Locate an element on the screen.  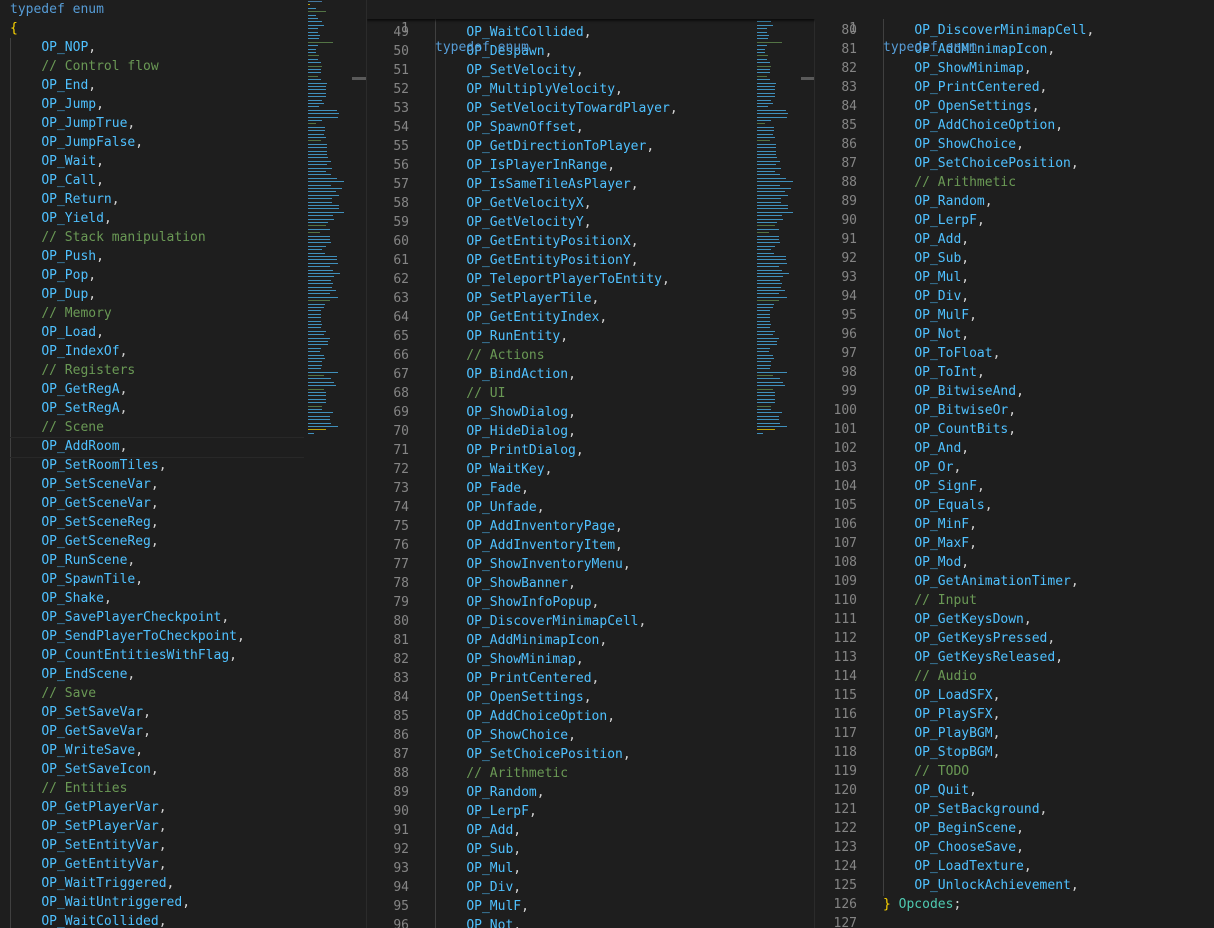
code-line-text: OP_JumpTrue, is located at coordinates (72, 123).